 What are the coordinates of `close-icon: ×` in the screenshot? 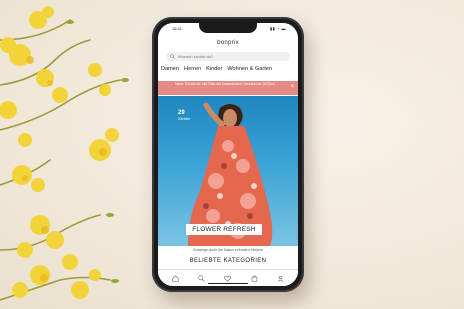 It's located at (292, 88).